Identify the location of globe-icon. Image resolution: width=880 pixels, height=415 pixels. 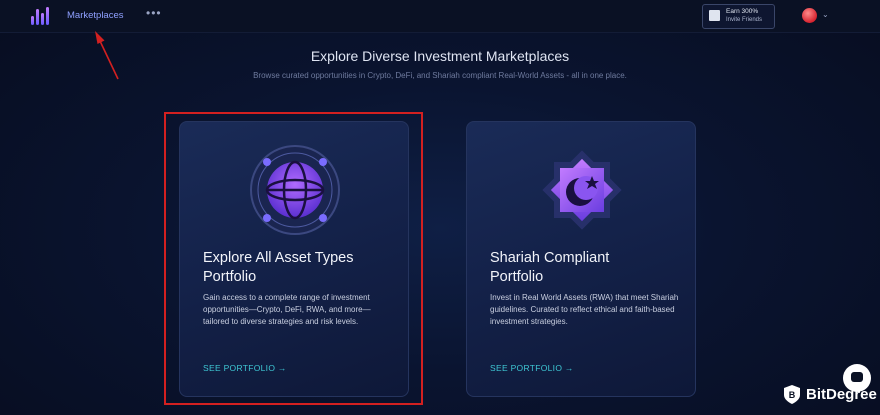
(295, 190).